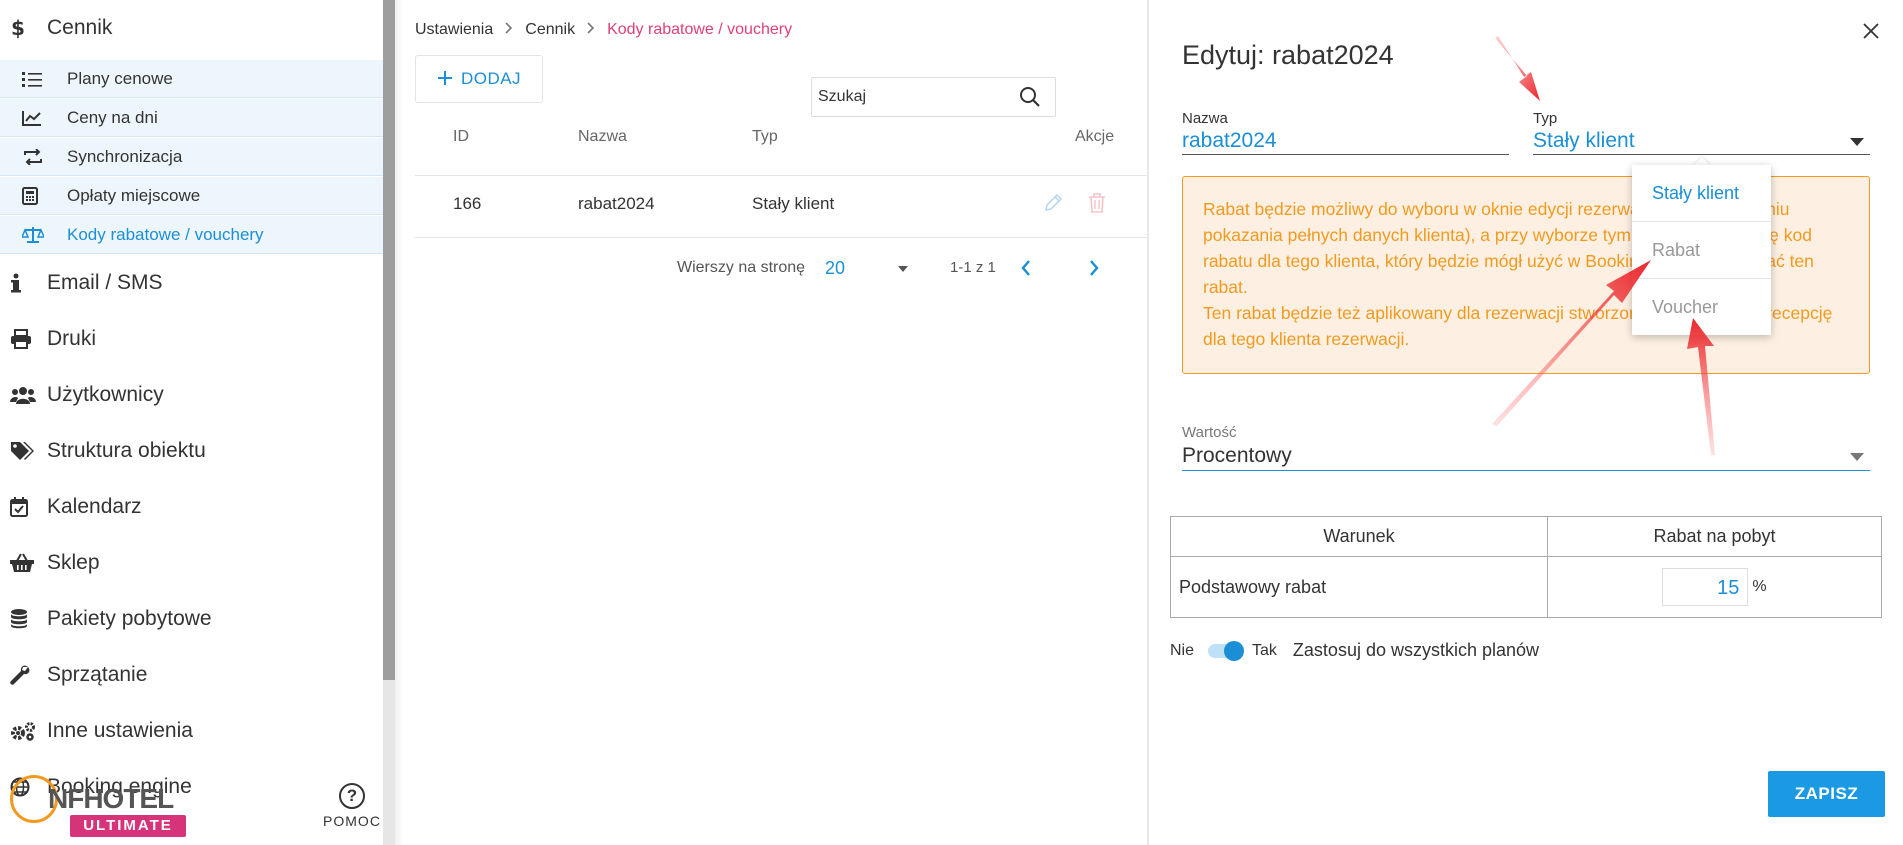 This screenshot has height=845, width=1903. What do you see at coordinates (1826, 794) in the screenshot?
I see `save-button: ZAPISZ` at bounding box center [1826, 794].